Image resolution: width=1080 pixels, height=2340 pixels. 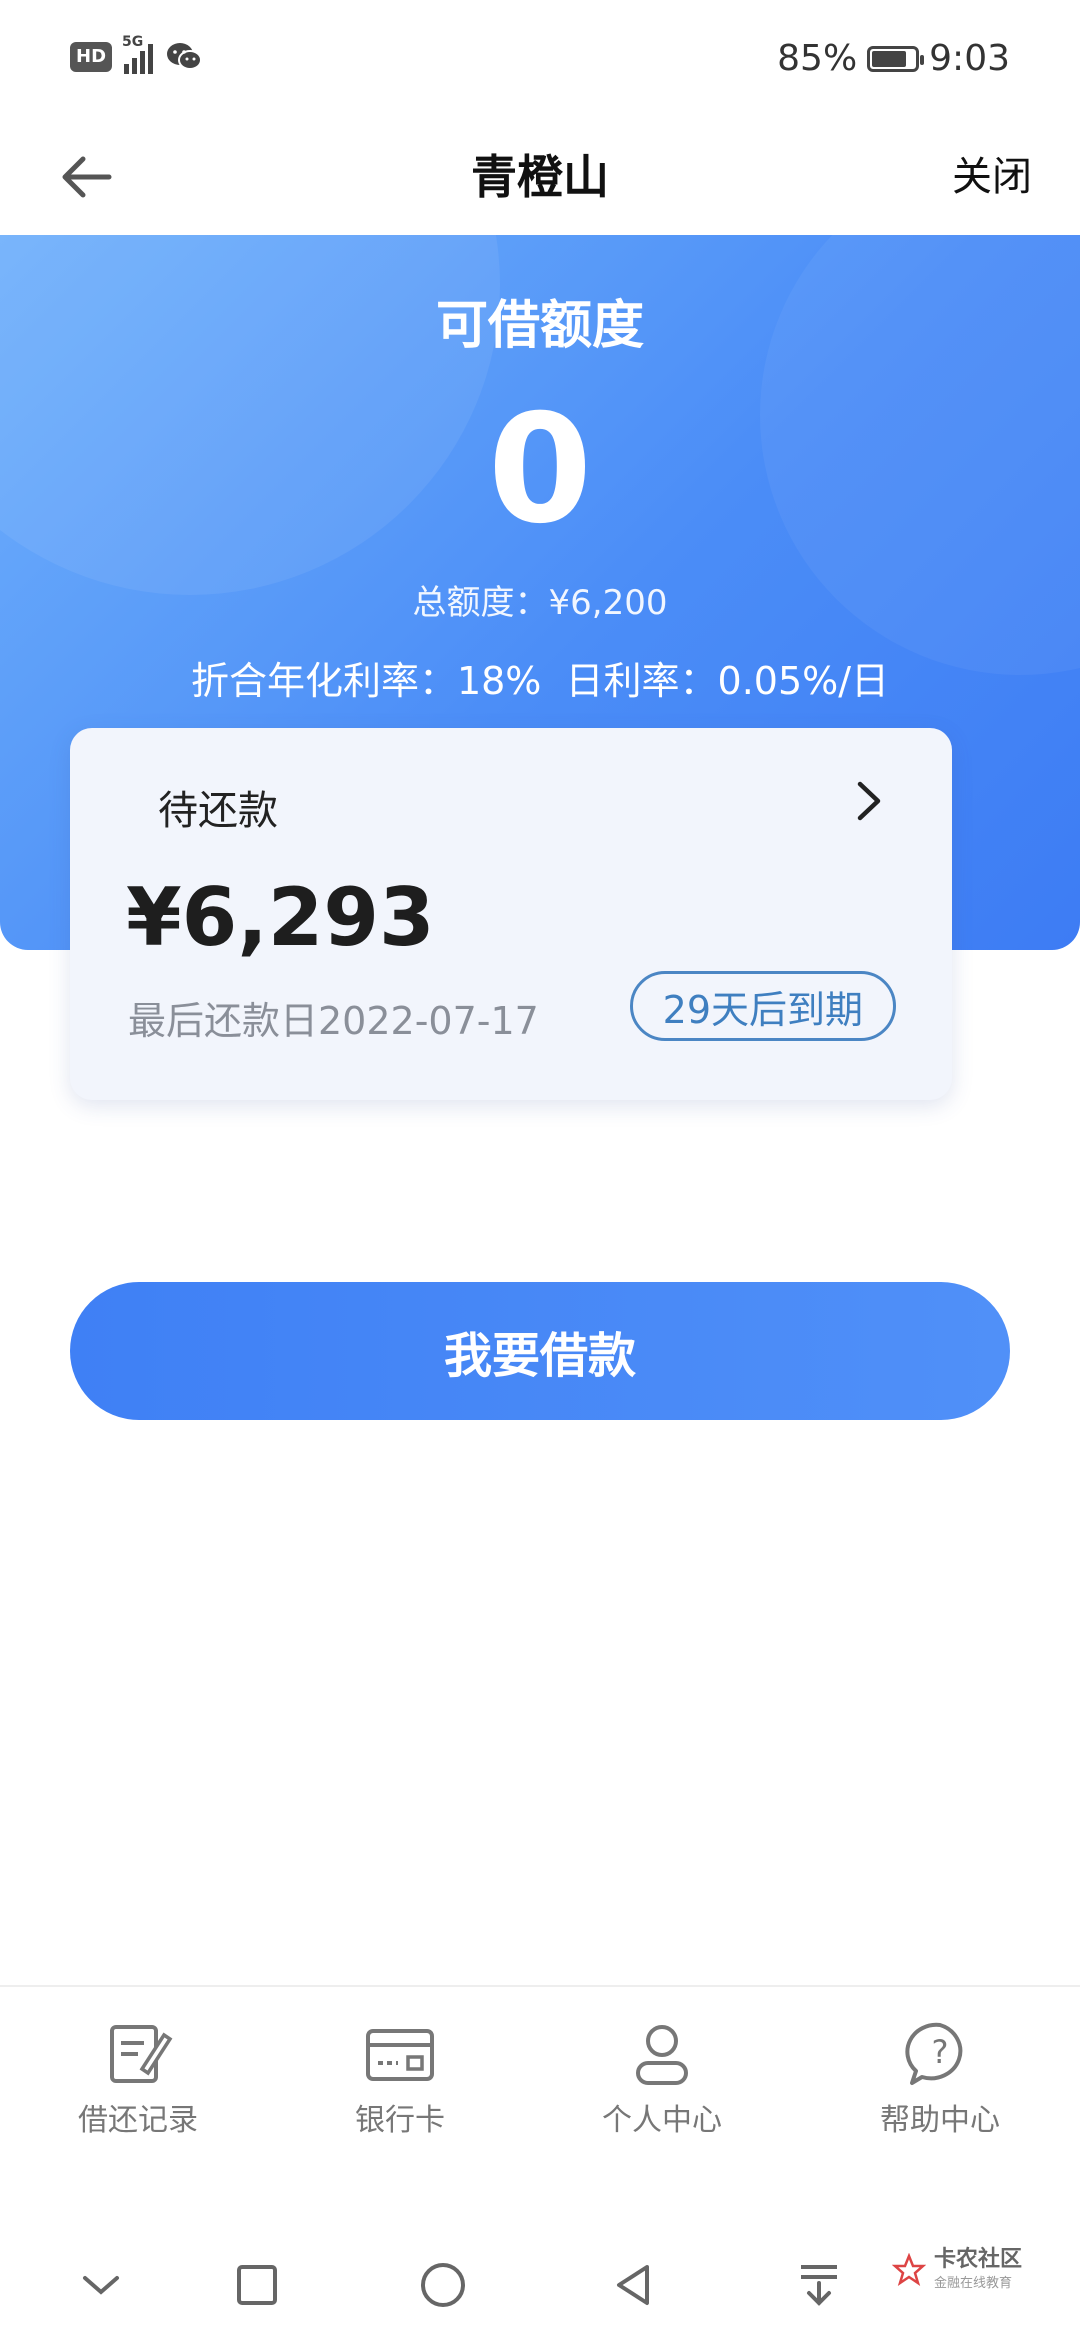 I want to click on recents-button, so click(x=257, y=2285).